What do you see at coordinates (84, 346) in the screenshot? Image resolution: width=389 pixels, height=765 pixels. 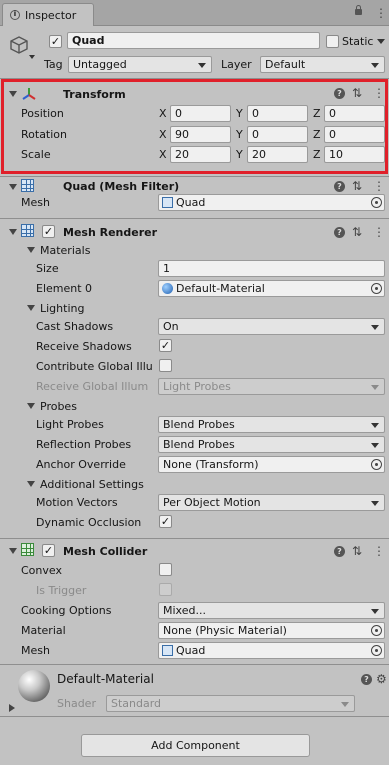 I see `receive-shadows-label: Receive Shadows` at bounding box center [84, 346].